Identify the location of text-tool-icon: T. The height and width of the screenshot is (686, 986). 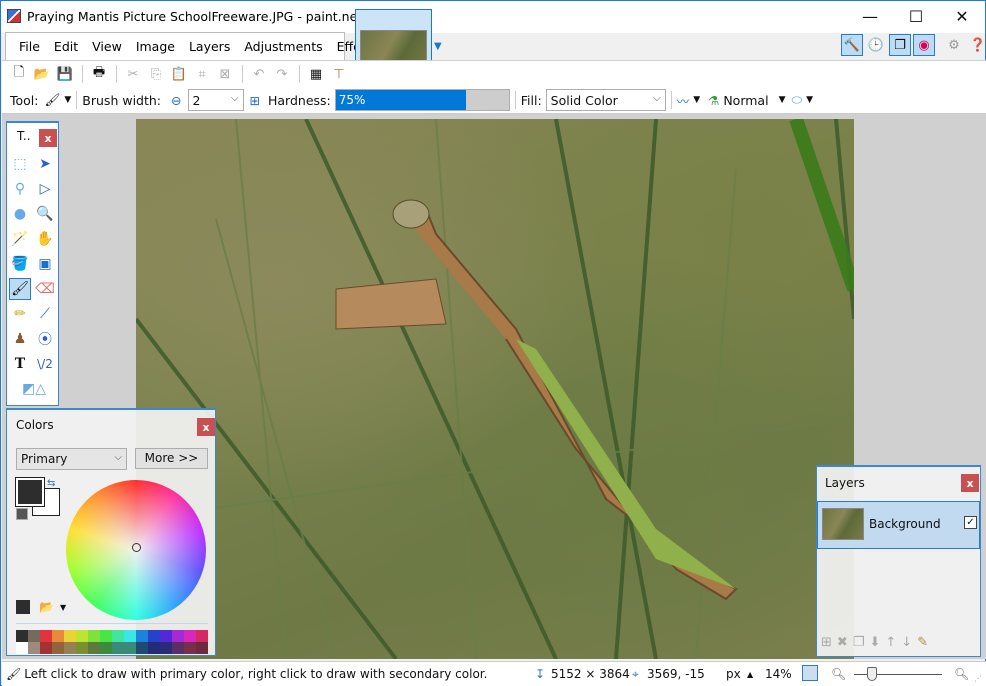
(20, 364).